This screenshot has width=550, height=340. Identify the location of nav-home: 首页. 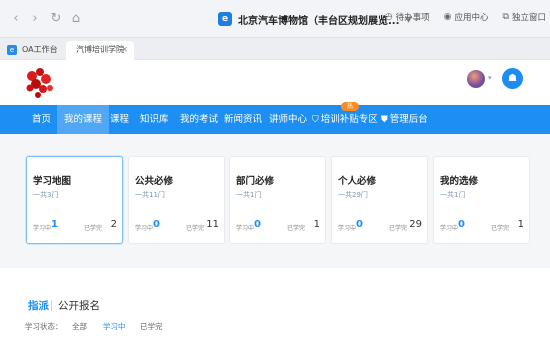
(41, 119).